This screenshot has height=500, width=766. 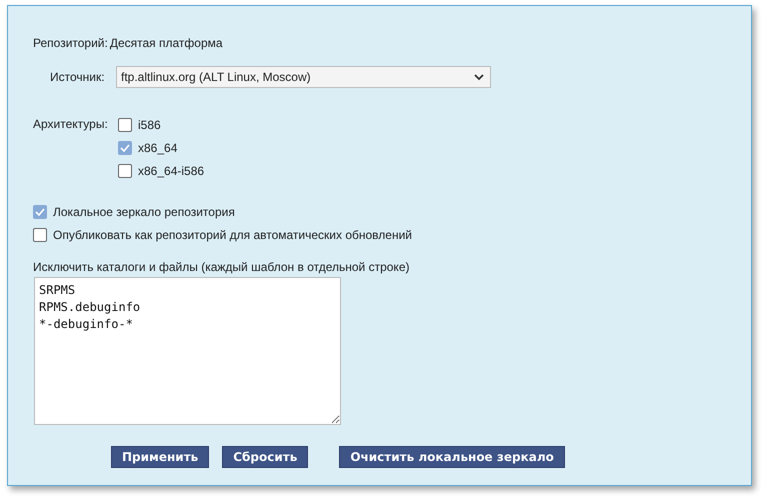 I want to click on source-label: Источник:, so click(x=78, y=77).